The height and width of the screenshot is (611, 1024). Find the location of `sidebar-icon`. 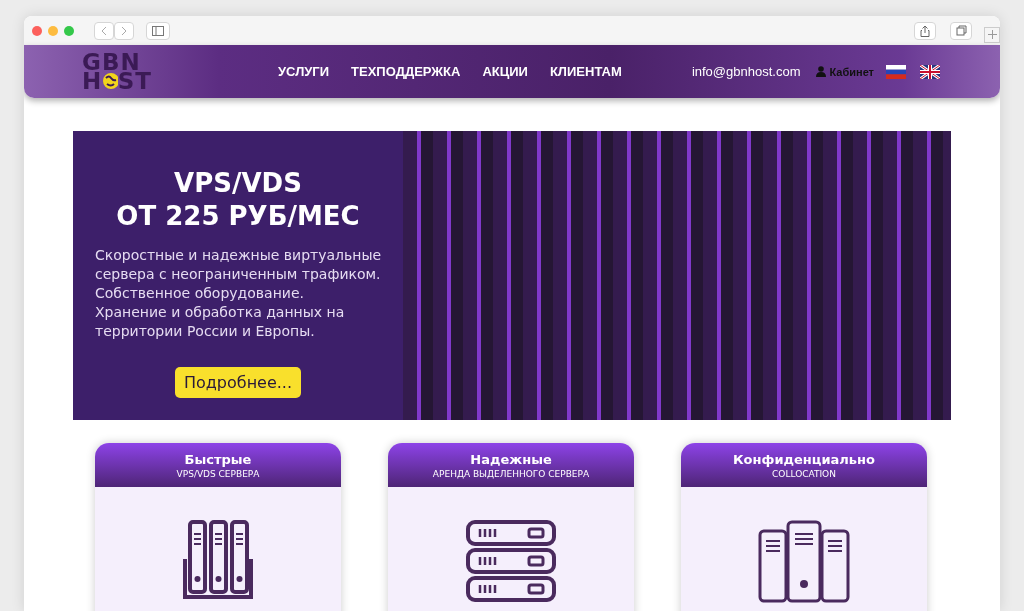

sidebar-icon is located at coordinates (158, 30).